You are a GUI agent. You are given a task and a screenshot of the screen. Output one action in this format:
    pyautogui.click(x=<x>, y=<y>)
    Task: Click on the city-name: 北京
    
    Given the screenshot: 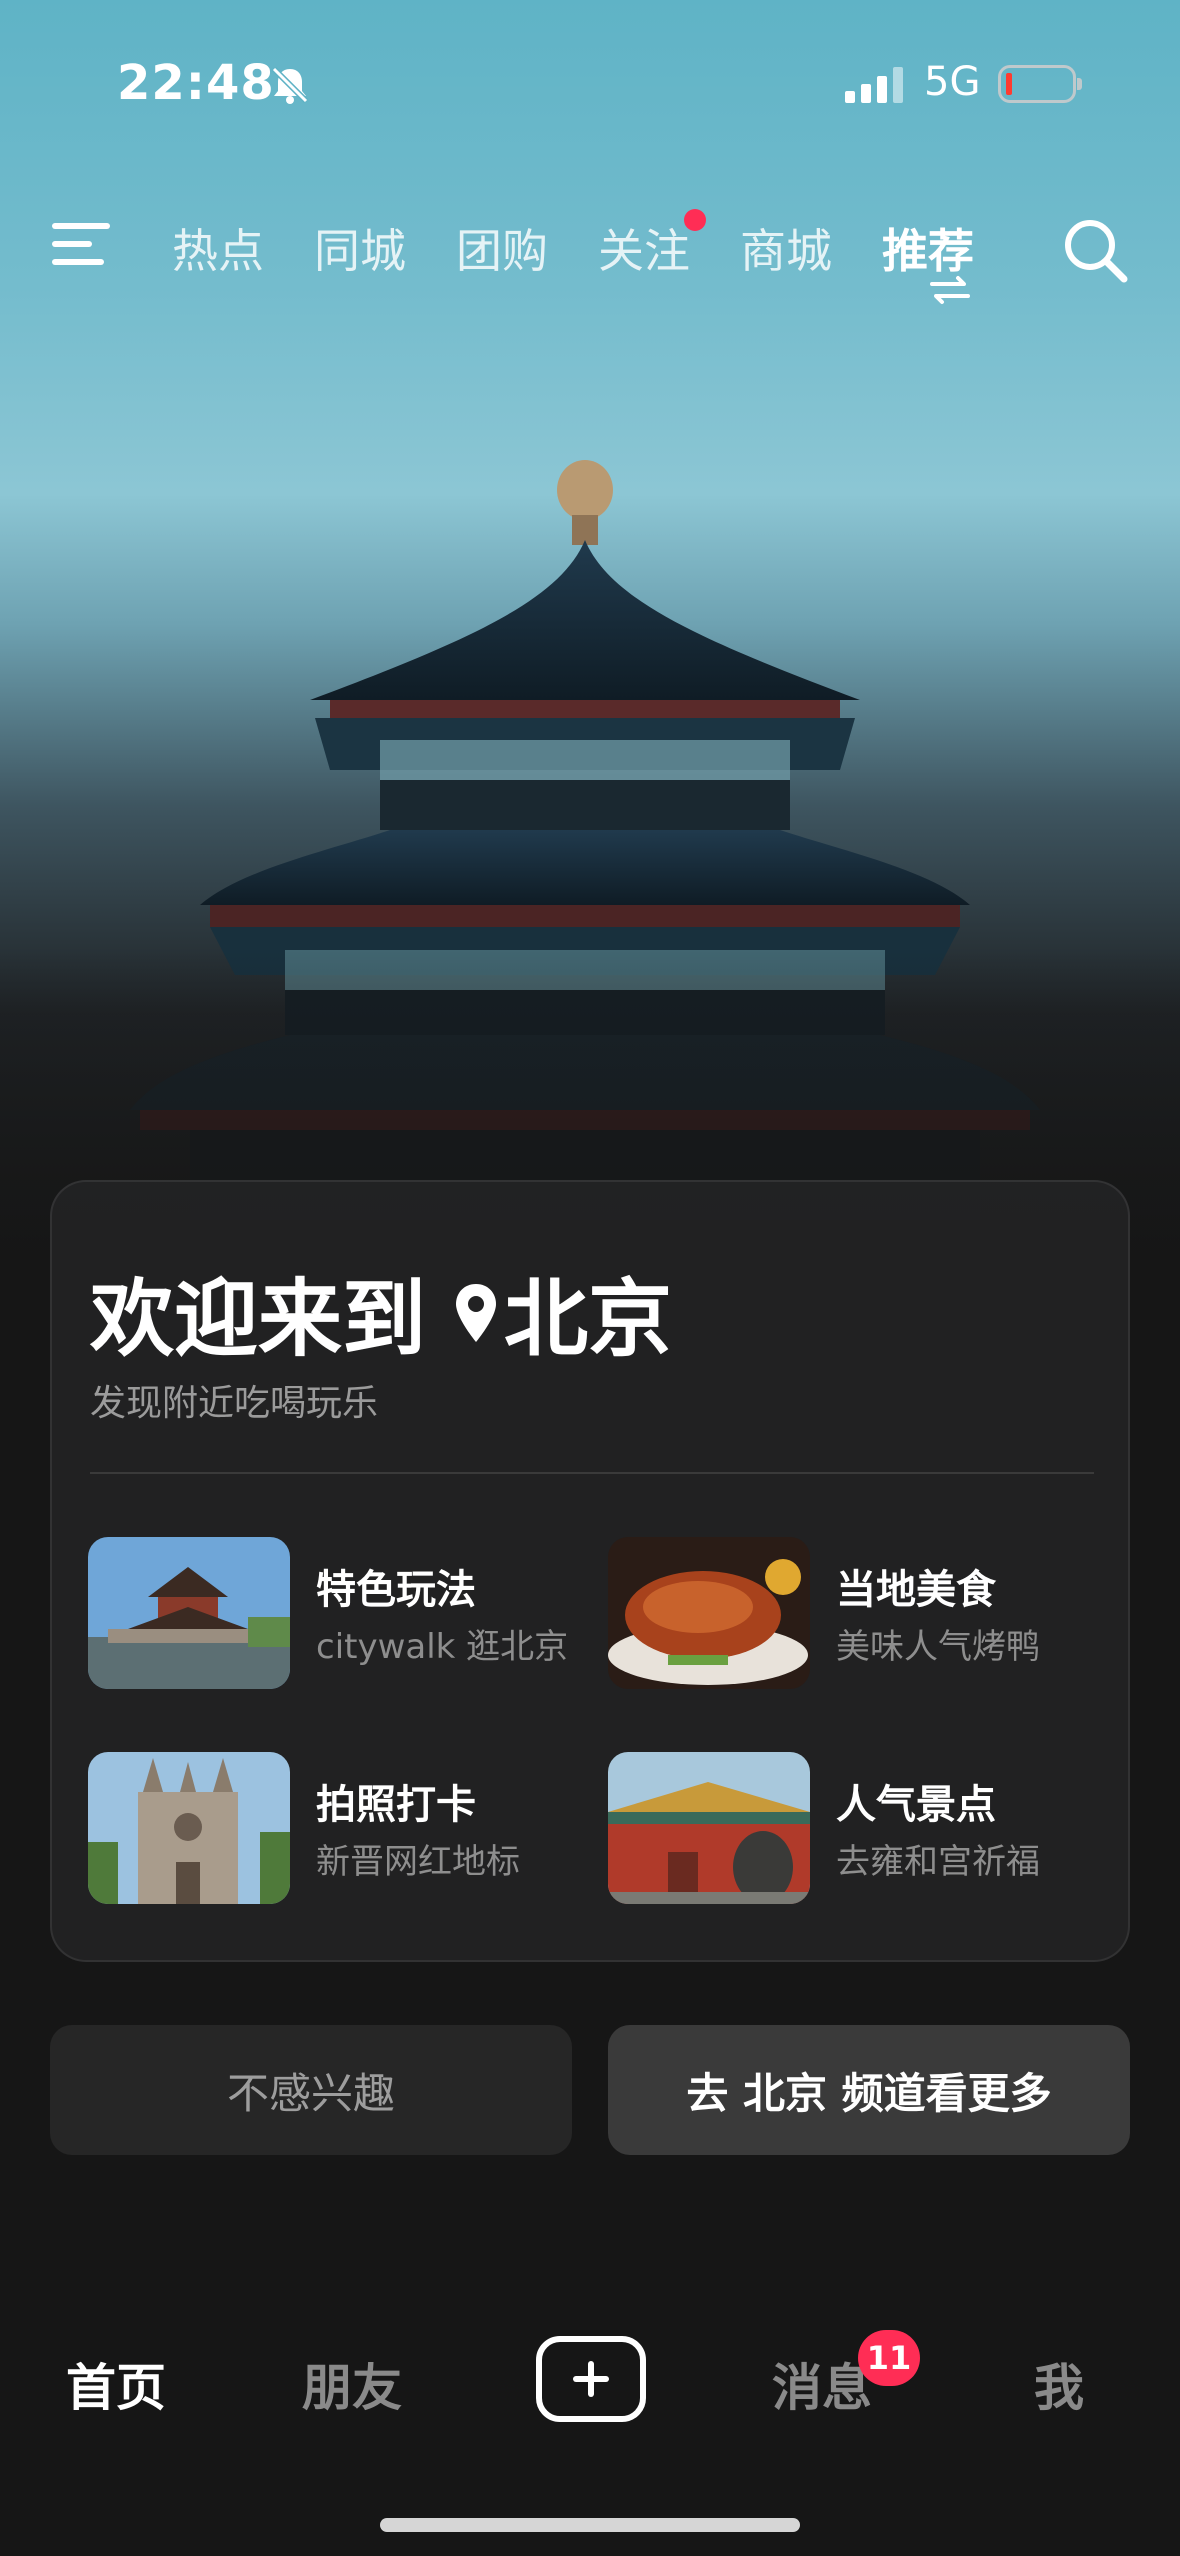 What is the action you would take?
    pyautogui.click(x=588, y=1312)
    